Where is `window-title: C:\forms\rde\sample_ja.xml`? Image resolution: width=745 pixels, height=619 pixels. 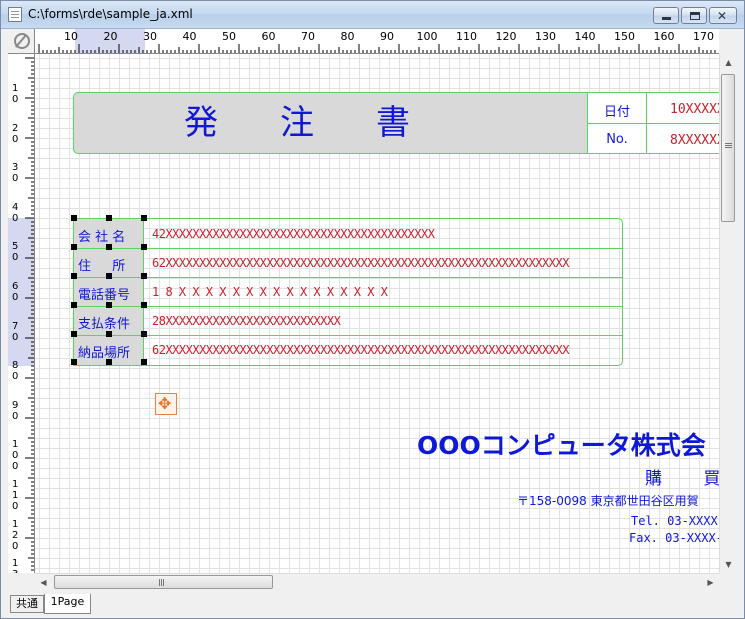
window-title: C:\forms\rde\sample_ja.xml is located at coordinates (110, 14).